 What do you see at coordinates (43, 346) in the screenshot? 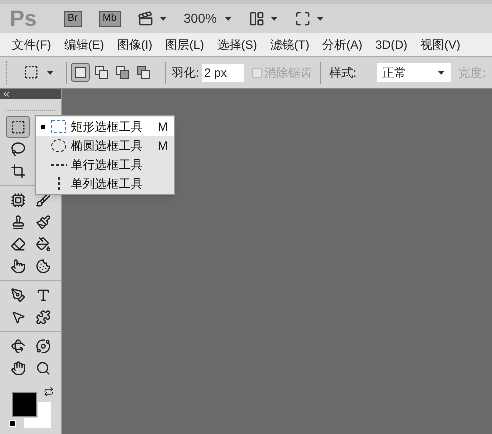
I see `orbit-icon` at bounding box center [43, 346].